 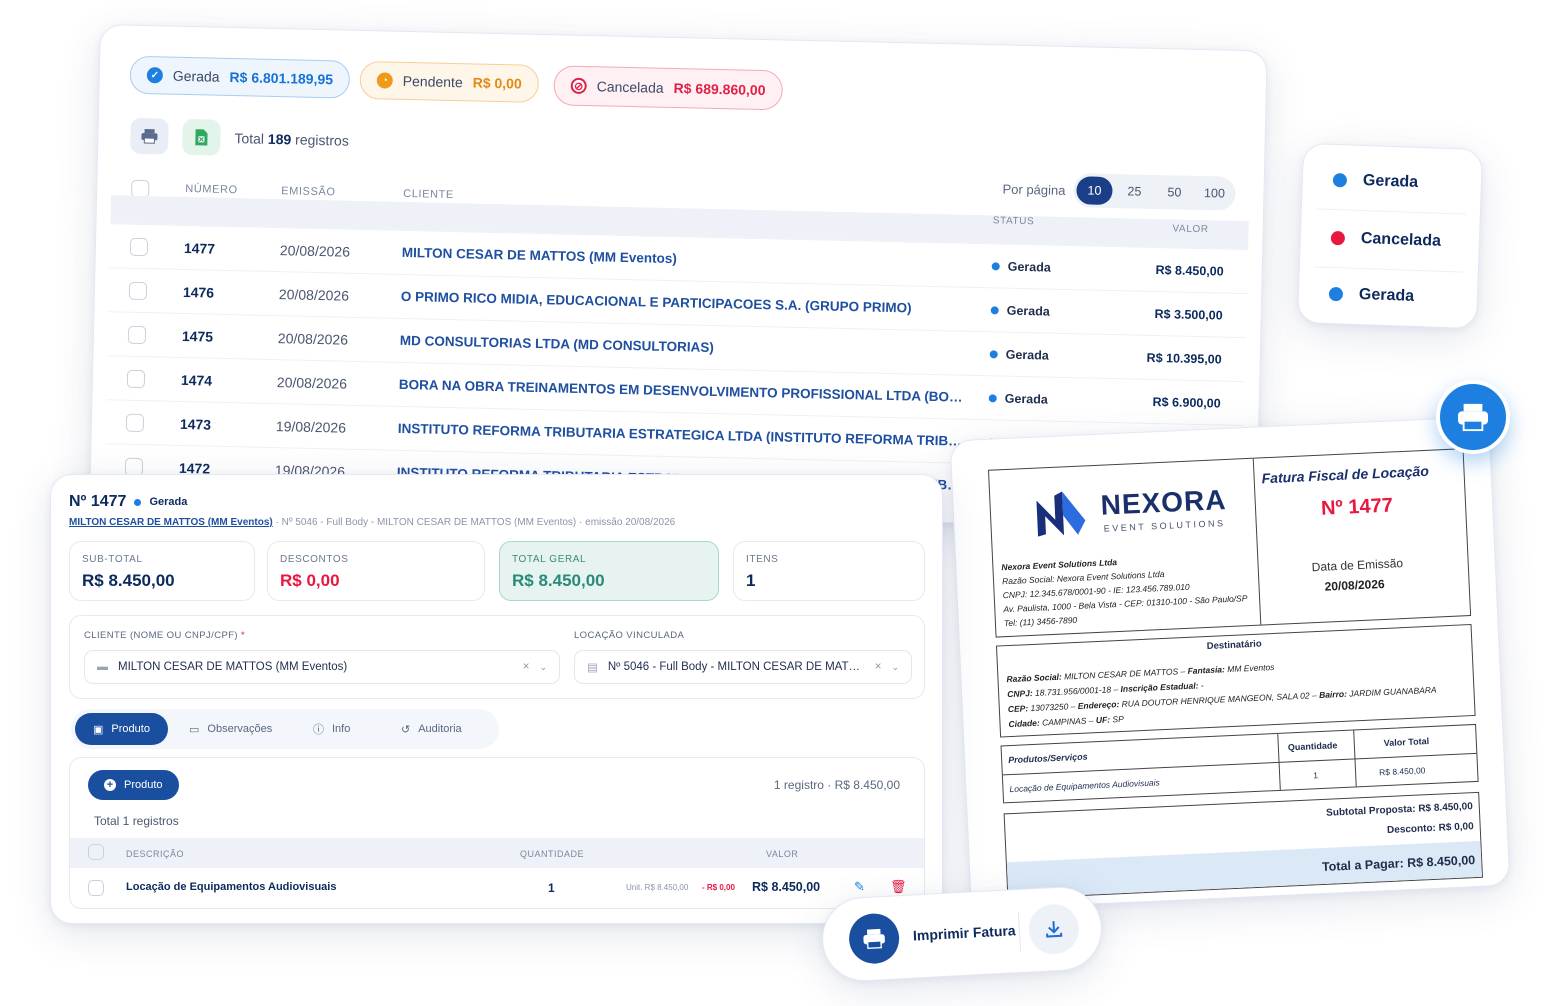 I want to click on legend-item: Cancelada, so click(x=1386, y=240).